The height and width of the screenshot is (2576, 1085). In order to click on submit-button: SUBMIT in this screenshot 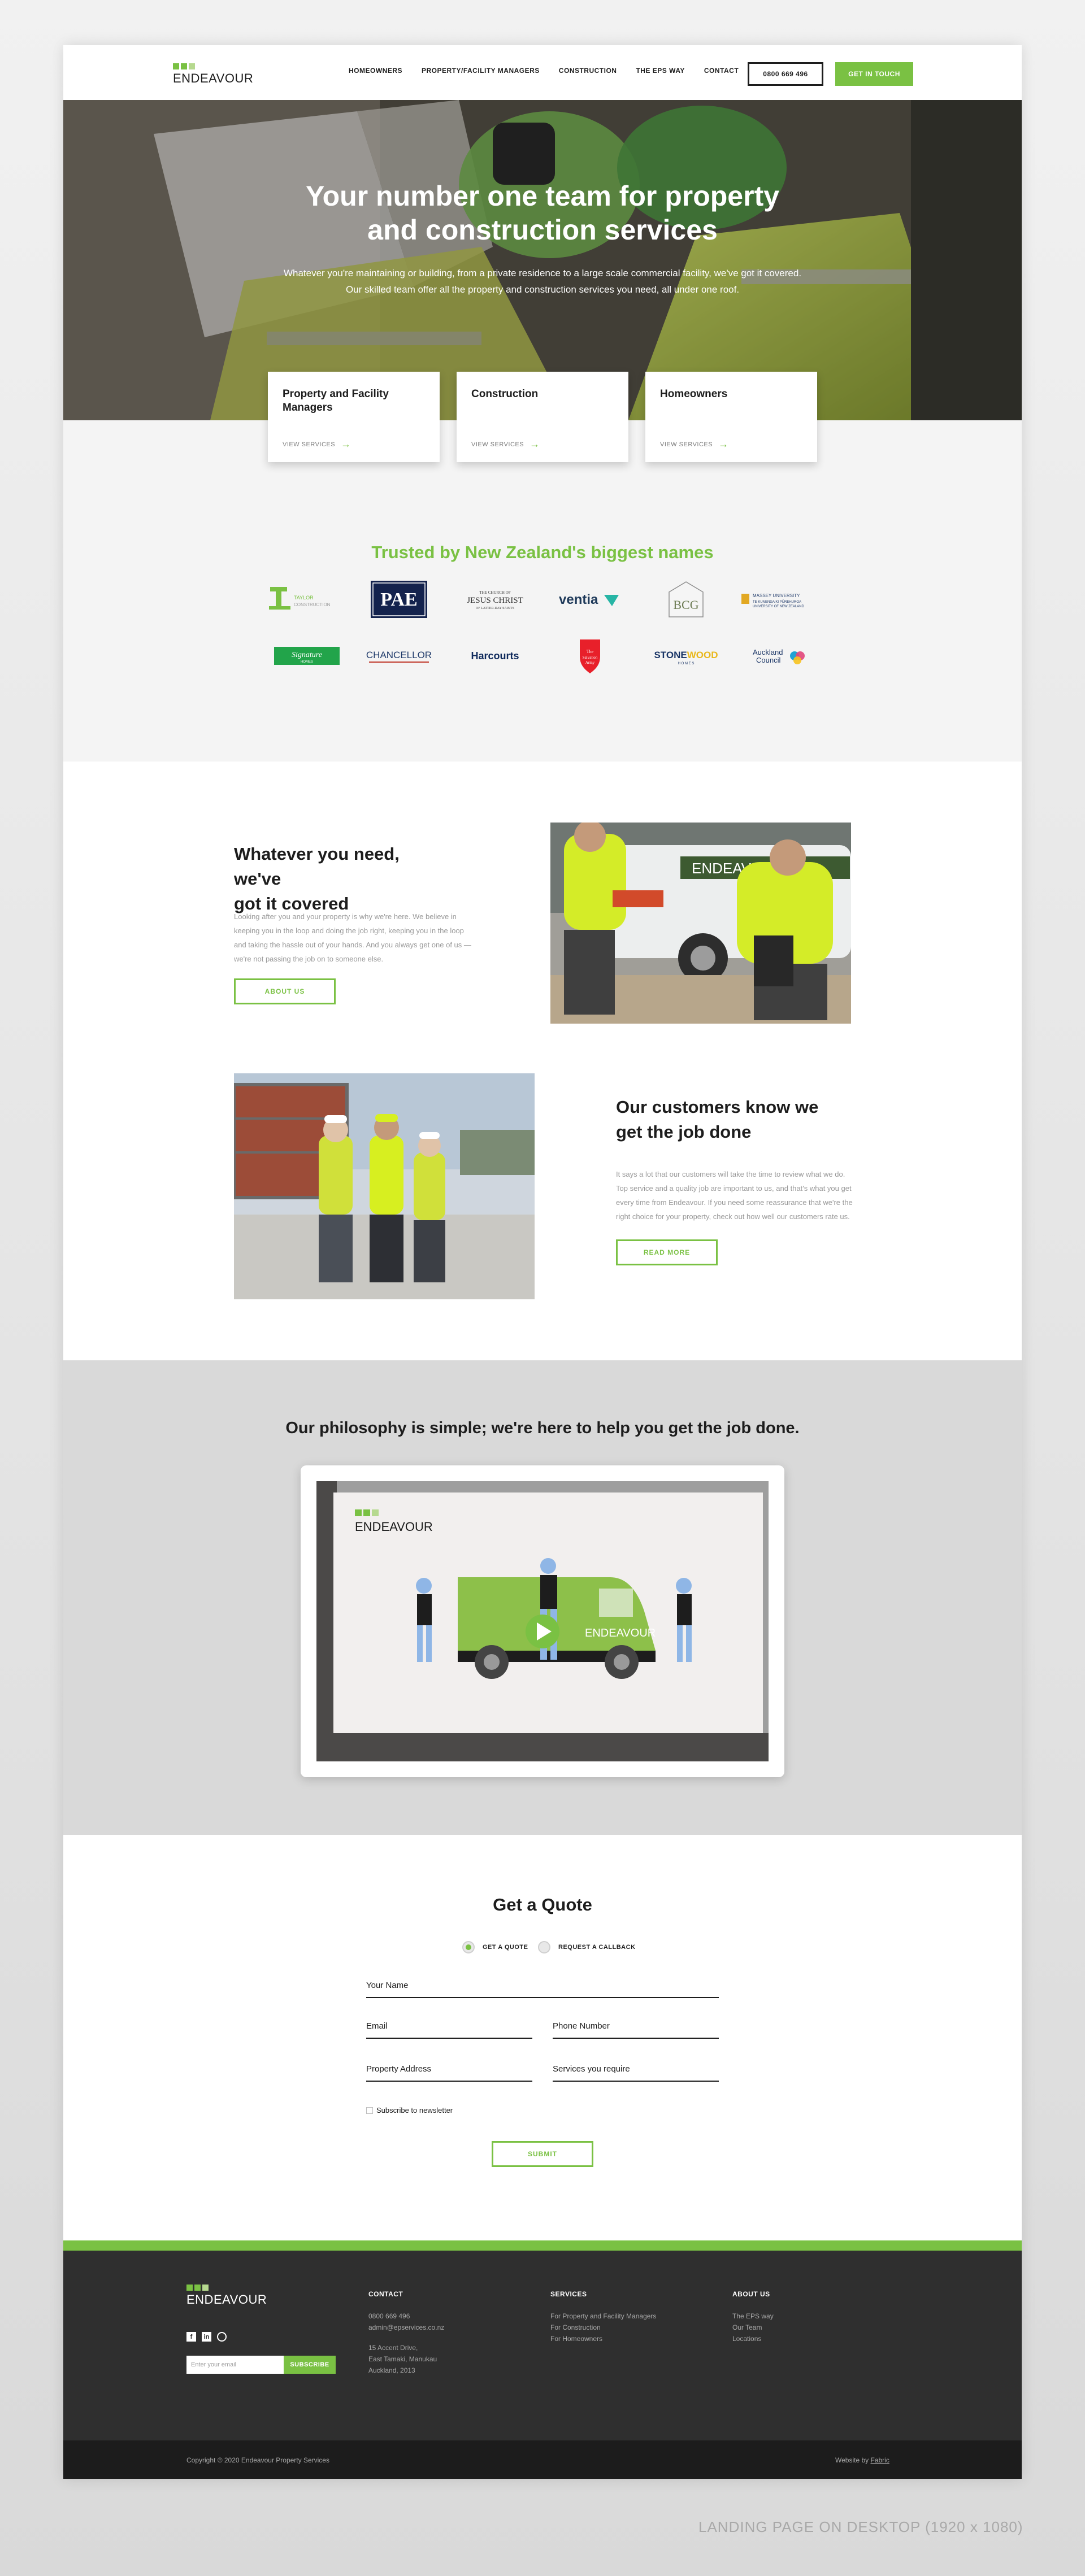, I will do `click(542, 2154)`.